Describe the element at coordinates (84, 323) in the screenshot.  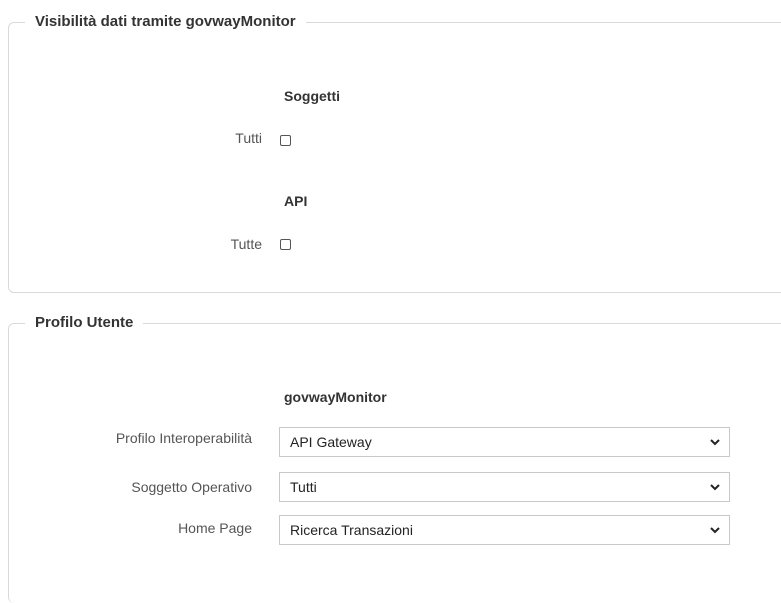
I see `user-profile-section-title: Profilo Utente` at that location.